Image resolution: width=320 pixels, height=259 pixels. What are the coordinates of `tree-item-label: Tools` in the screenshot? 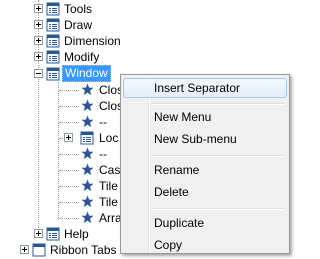 It's located at (78, 9).